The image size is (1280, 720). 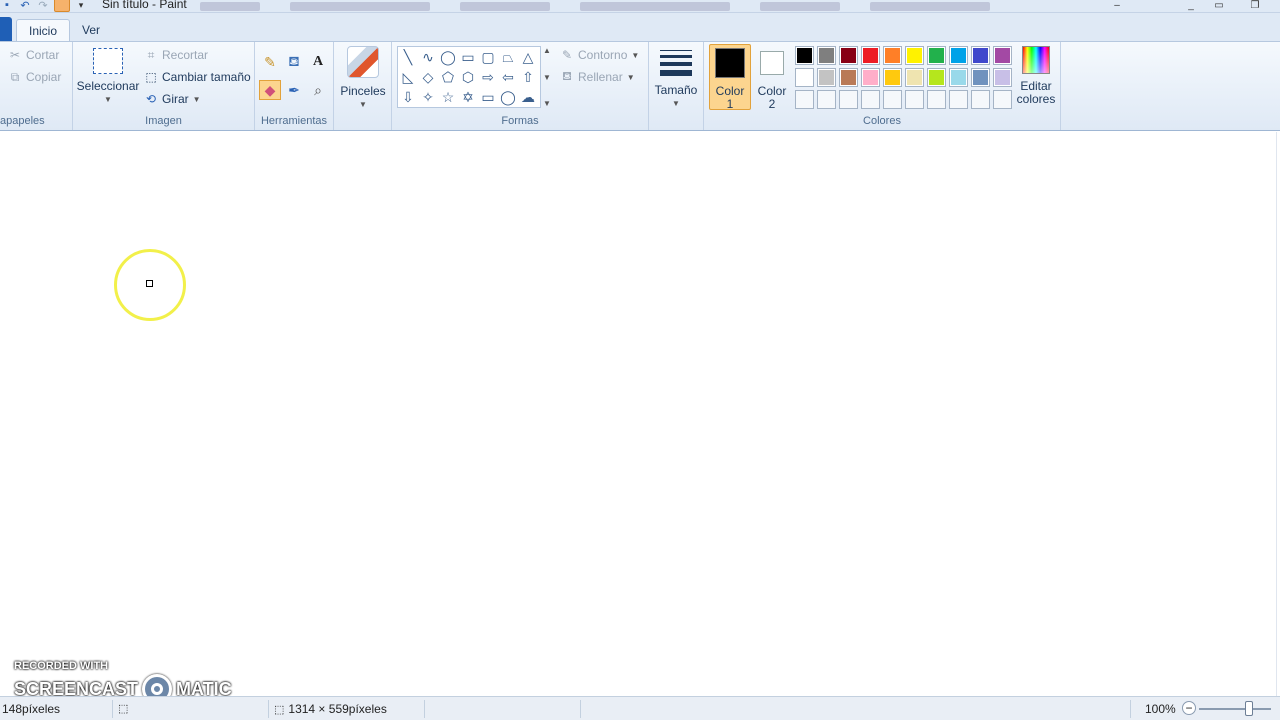 What do you see at coordinates (197, 77) in the screenshot?
I see `resize-button: ⬚ Cambiar tamaño` at bounding box center [197, 77].